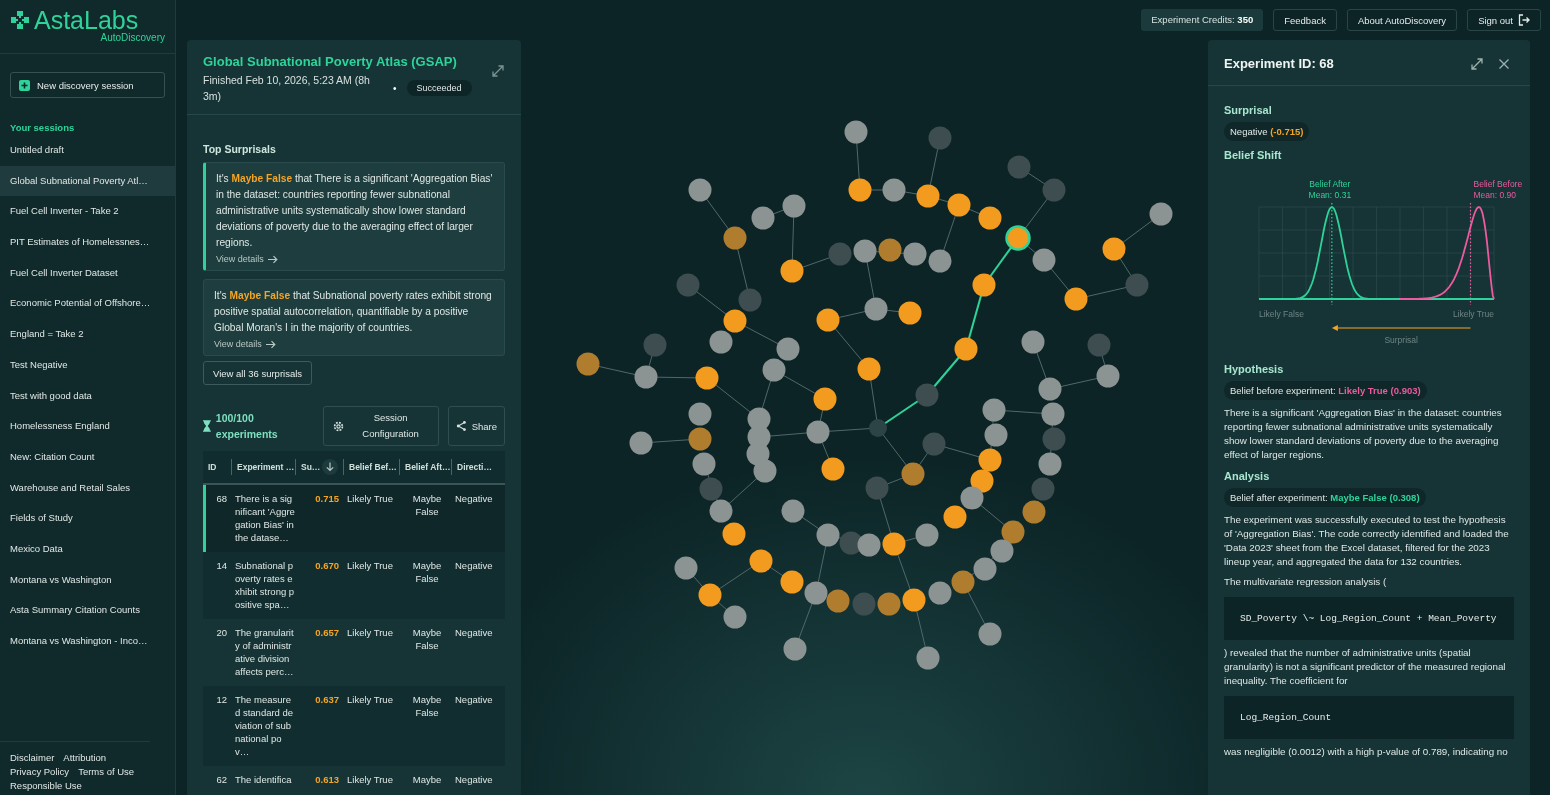 Image resolution: width=1550 pixels, height=795 pixels. What do you see at coordinates (439, 88) in the screenshot?
I see `status-badge: Succeeded` at bounding box center [439, 88].